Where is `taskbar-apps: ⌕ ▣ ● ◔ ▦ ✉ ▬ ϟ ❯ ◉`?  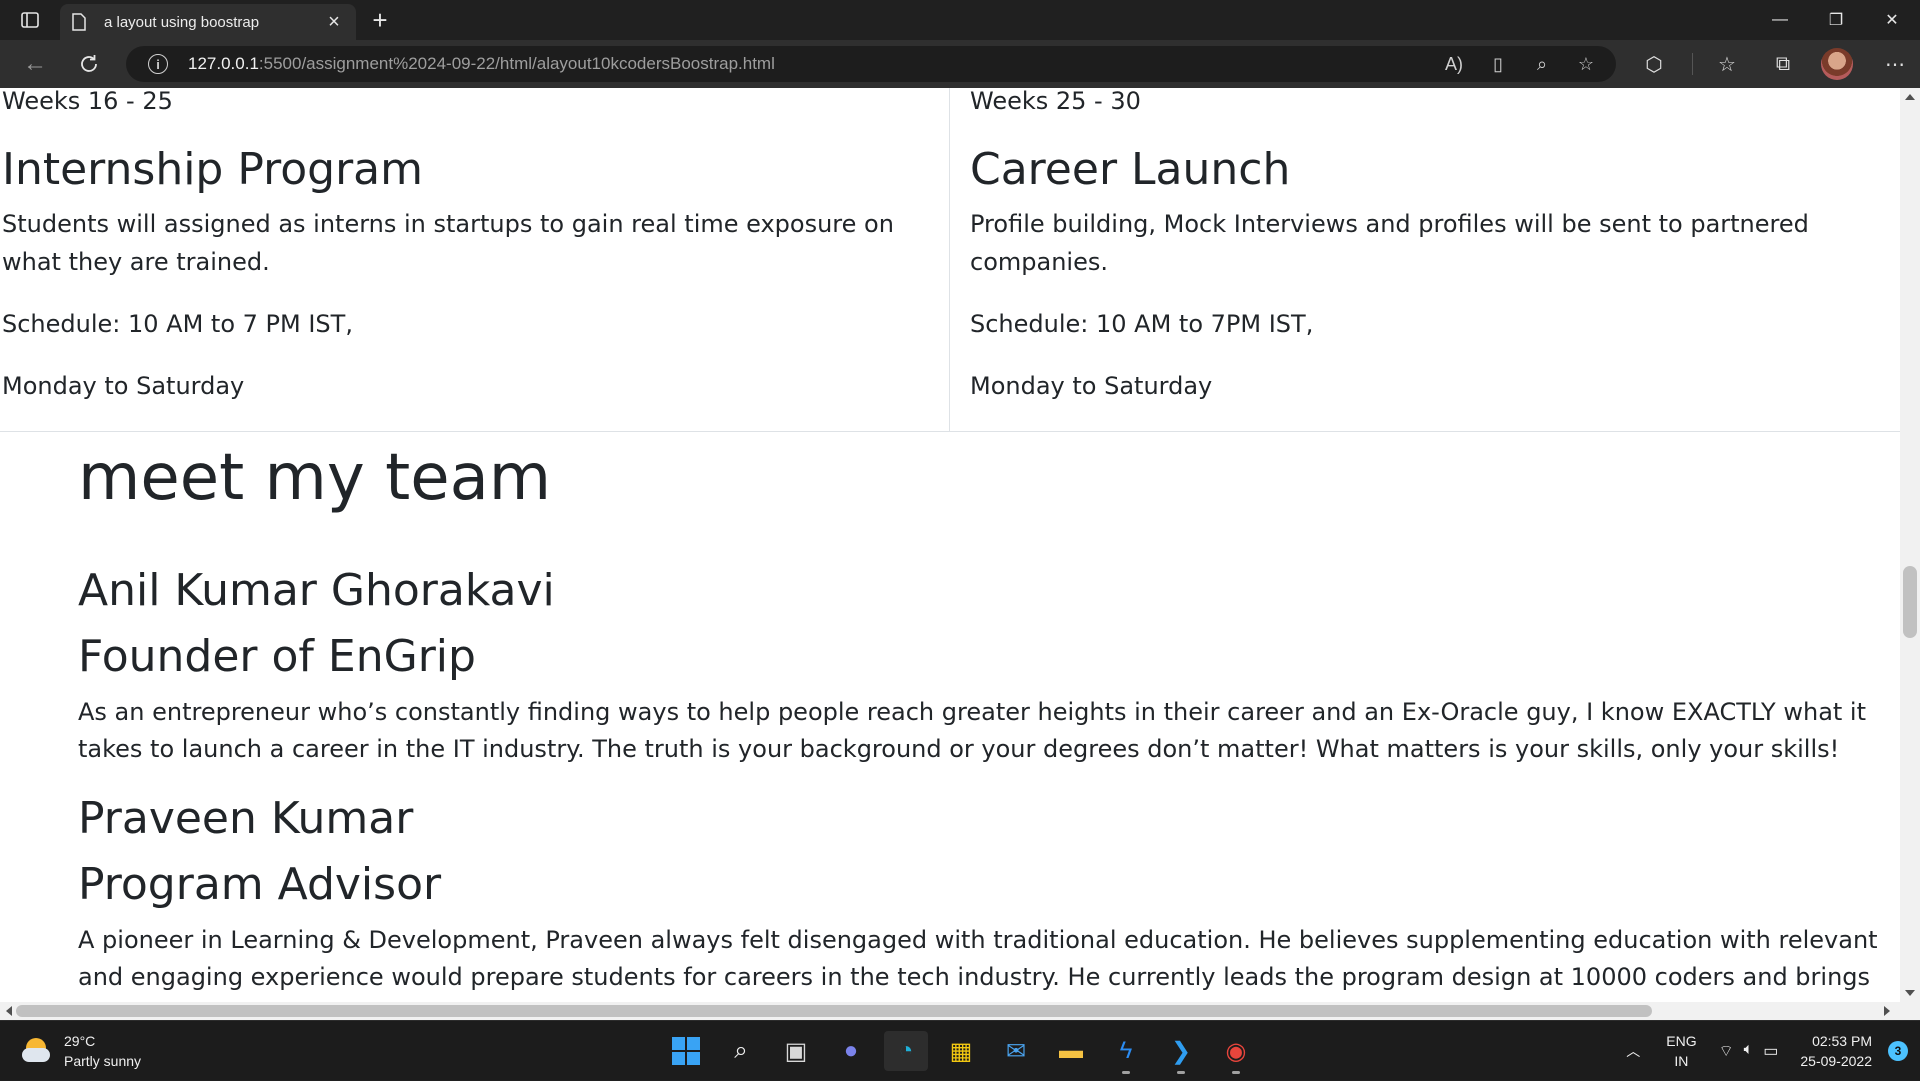
taskbar-apps: ⌕ ▣ ● ◔ ▦ ✉ ▬ ϟ ❯ ◉ is located at coordinates (966, 1052).